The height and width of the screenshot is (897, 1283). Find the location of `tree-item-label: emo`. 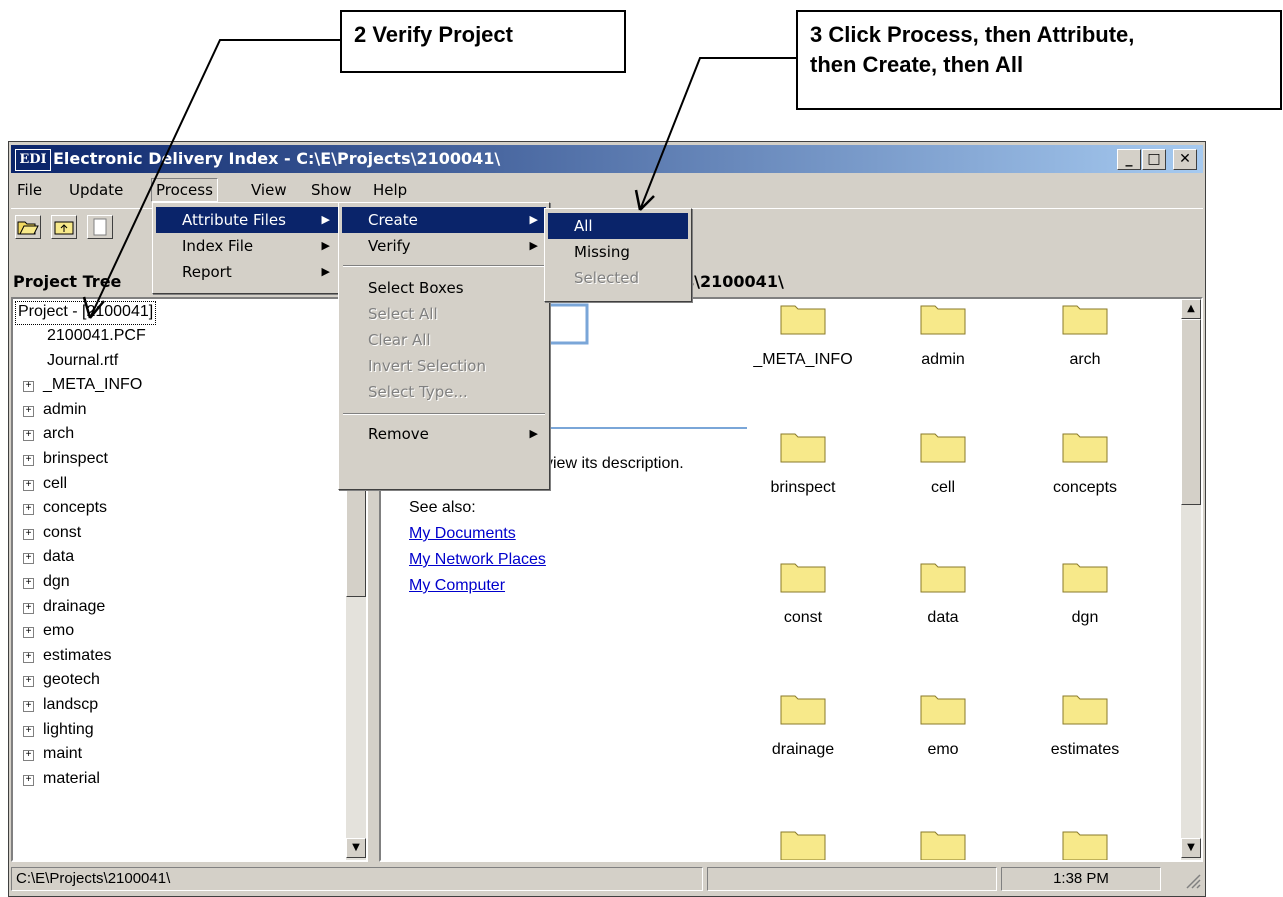

tree-item-label: emo is located at coordinates (59, 631).